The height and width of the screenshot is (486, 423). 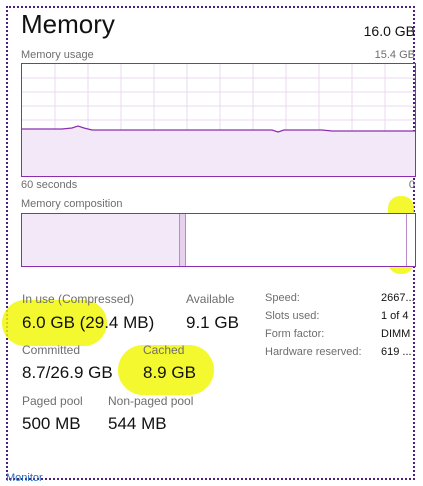 What do you see at coordinates (101, 240) in the screenshot?
I see `composition-in-use` at bounding box center [101, 240].